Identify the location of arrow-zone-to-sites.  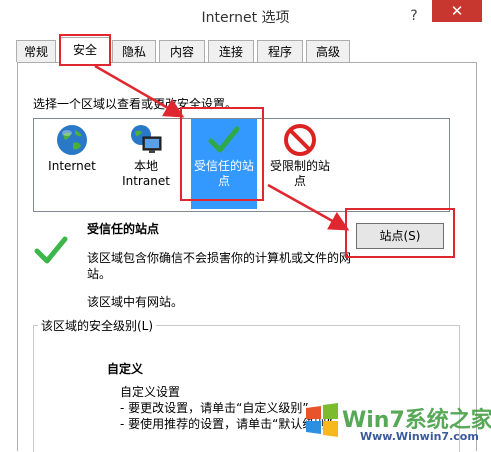
(308, 207).